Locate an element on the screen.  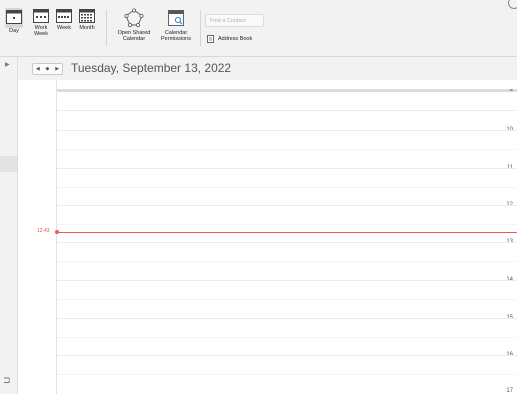
previous-day-icon: ◀ is located at coordinates (38, 69).